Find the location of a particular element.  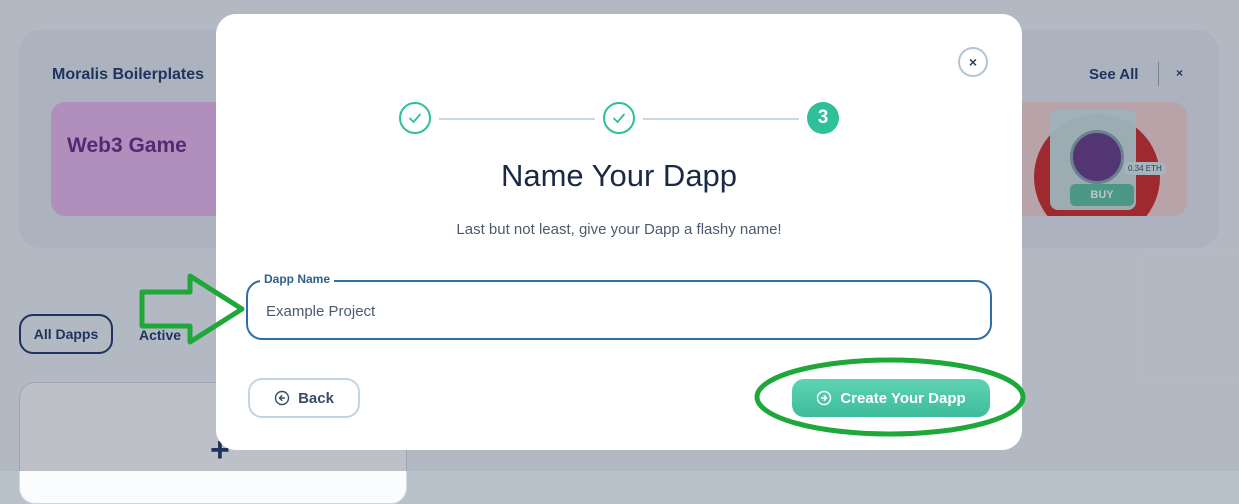

create-dapp-button-label: Create Your Dapp is located at coordinates (903, 398).